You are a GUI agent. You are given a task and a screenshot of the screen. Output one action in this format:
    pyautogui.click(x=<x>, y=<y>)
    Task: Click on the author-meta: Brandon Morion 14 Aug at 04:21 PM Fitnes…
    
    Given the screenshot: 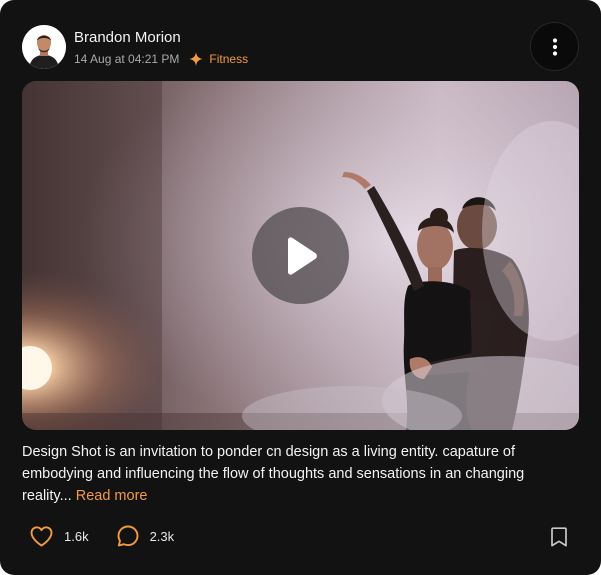 What is the action you would take?
    pyautogui.click(x=161, y=47)
    